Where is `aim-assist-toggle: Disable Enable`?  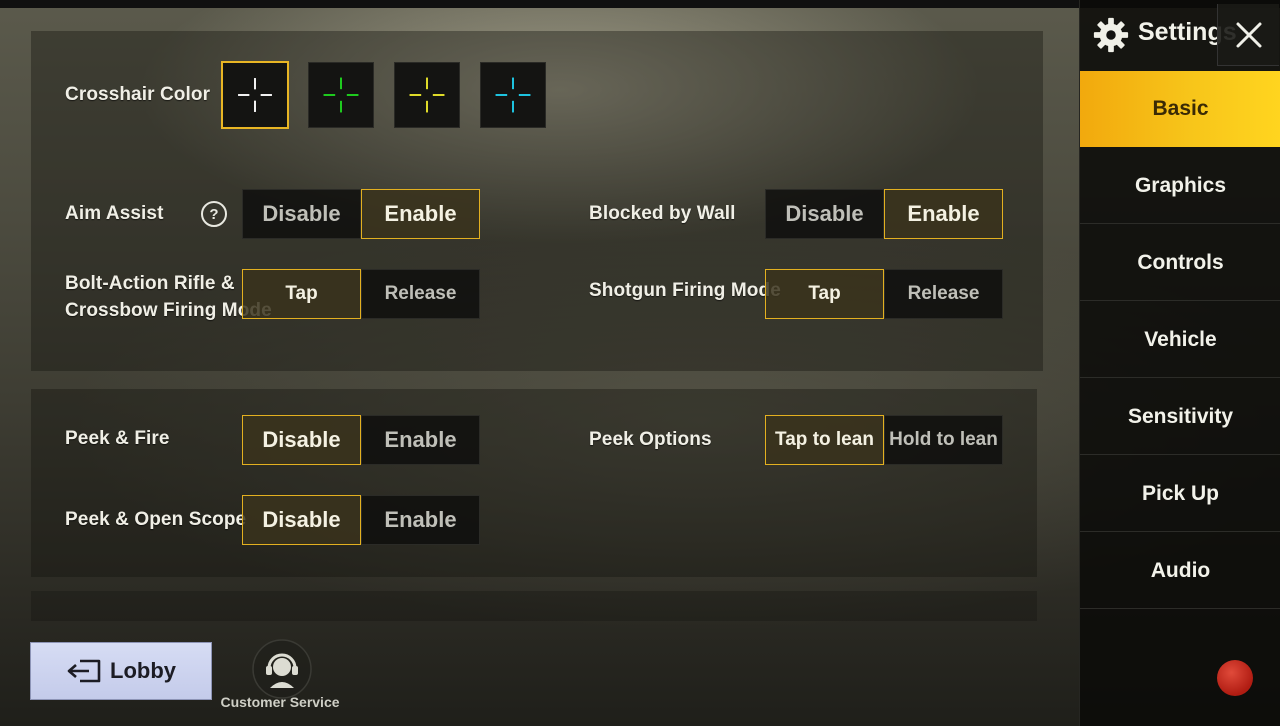
aim-assist-toggle: Disable Enable is located at coordinates (361, 214).